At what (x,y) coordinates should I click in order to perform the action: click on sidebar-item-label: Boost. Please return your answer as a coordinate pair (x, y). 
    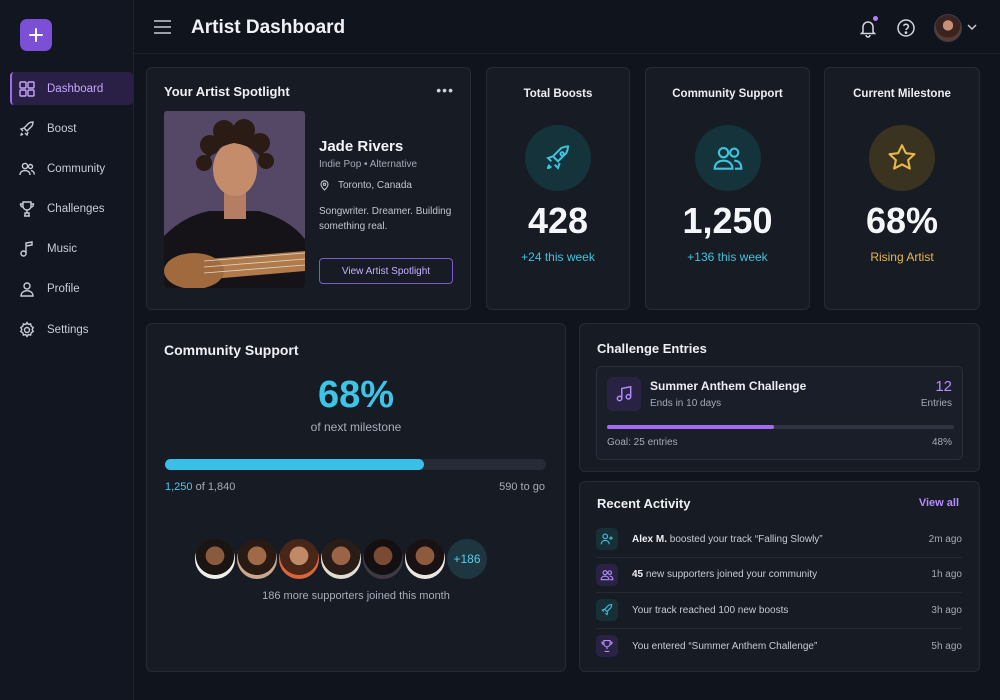
    Looking at the image, I should click on (62, 128).